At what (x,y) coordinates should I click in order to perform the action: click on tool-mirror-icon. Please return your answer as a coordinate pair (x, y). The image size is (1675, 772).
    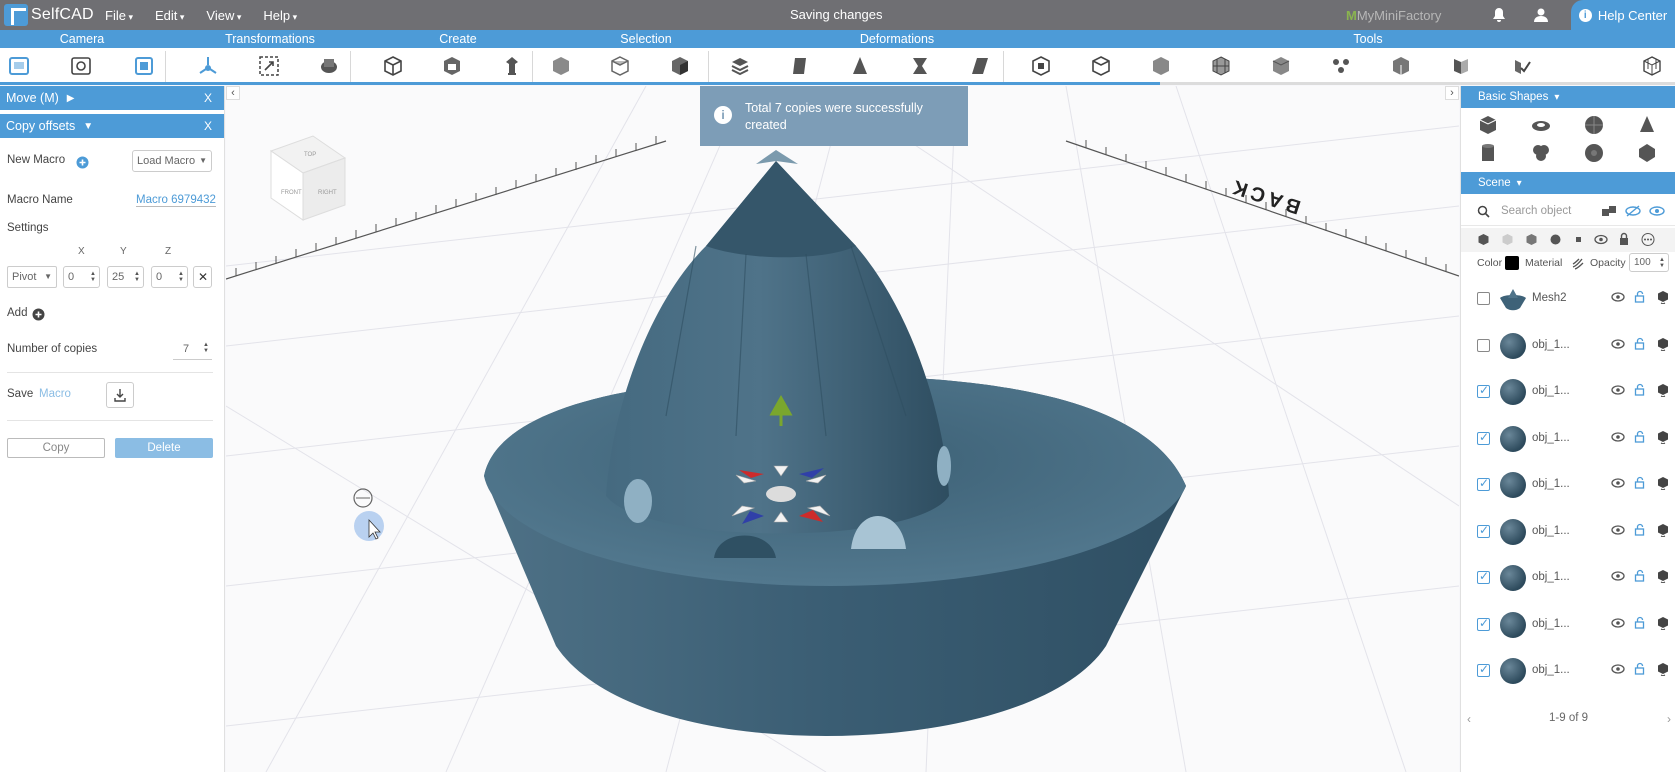
    Looking at the image, I should click on (1461, 66).